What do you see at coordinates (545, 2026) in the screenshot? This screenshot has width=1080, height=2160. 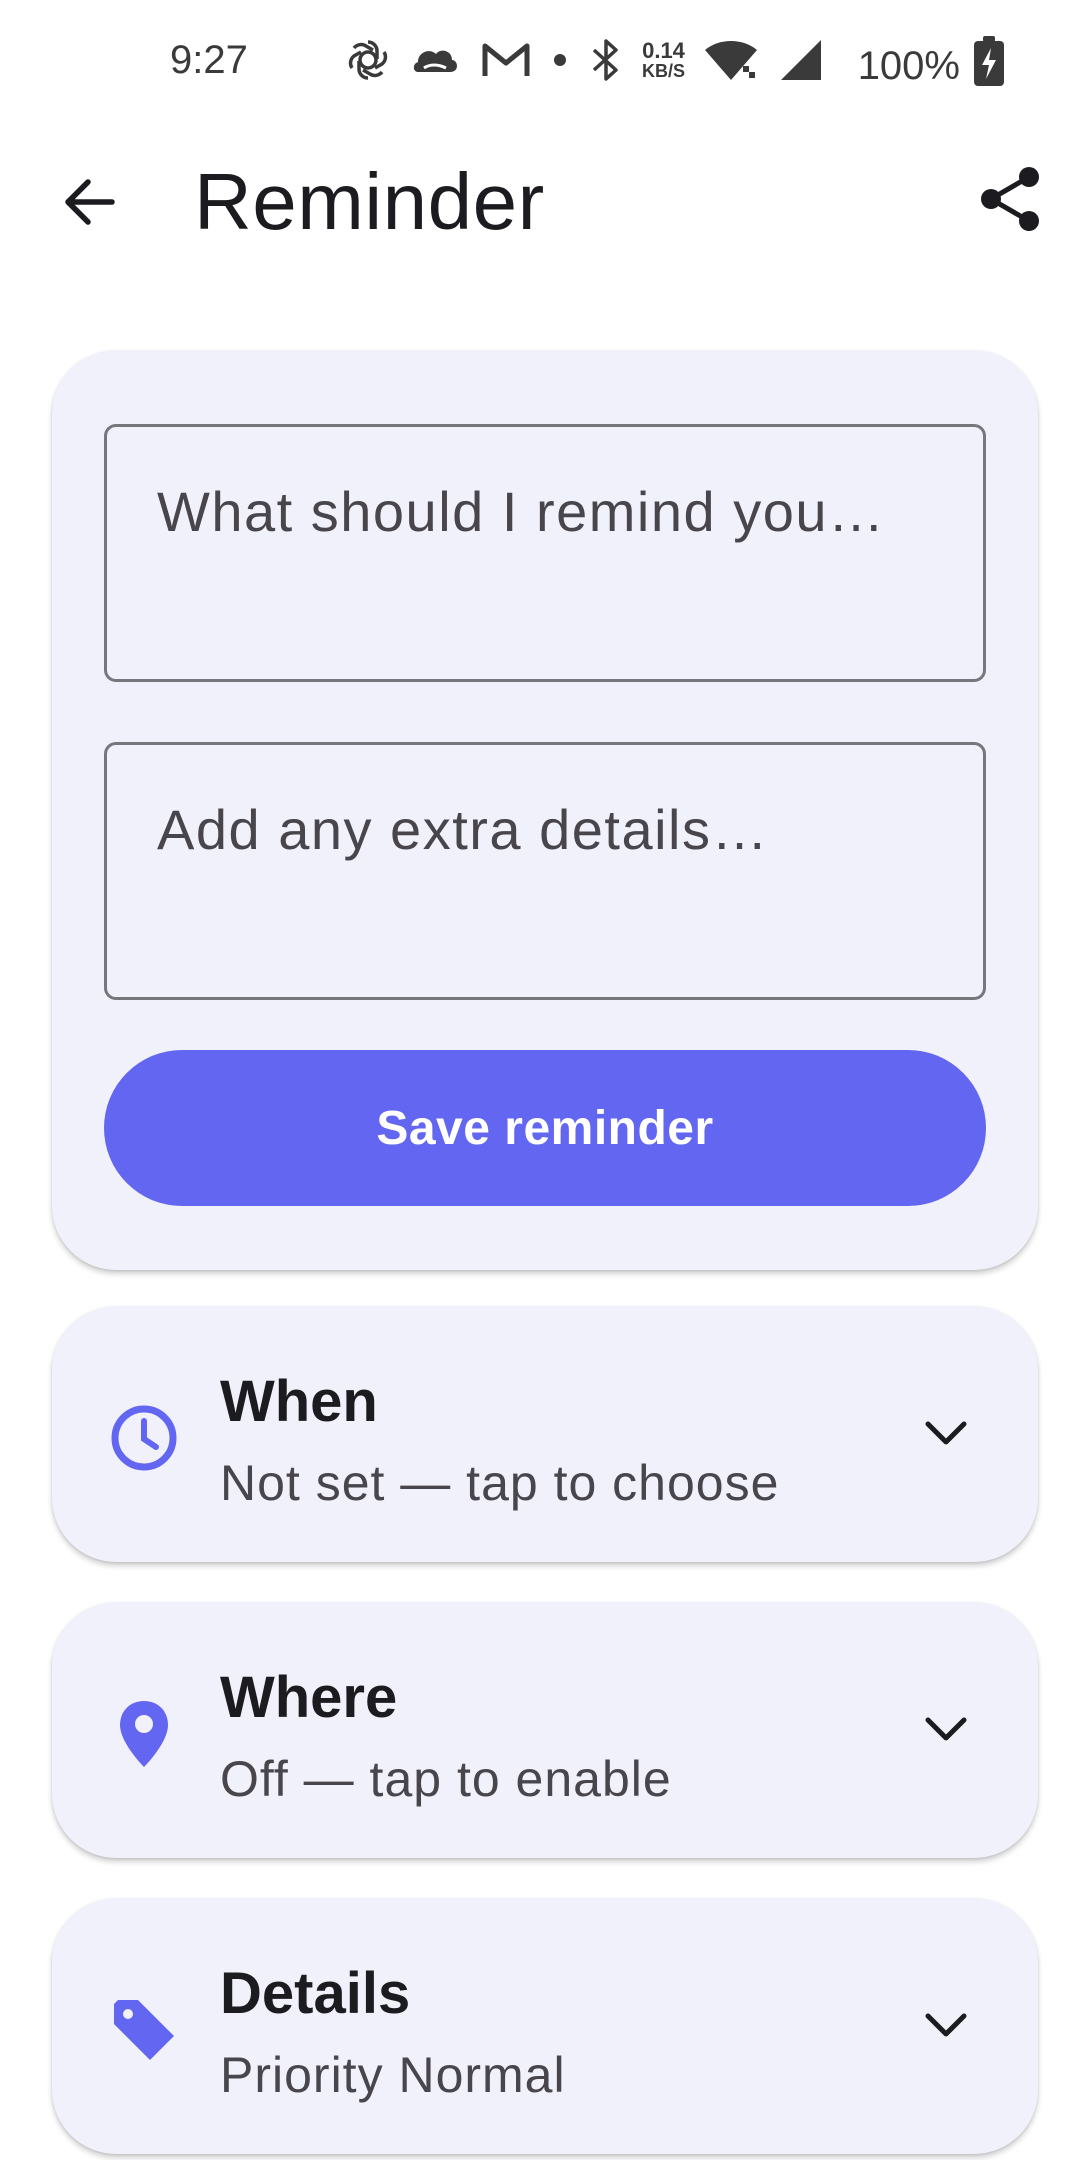 I see `details-option-card: Details Priority Normal` at bounding box center [545, 2026].